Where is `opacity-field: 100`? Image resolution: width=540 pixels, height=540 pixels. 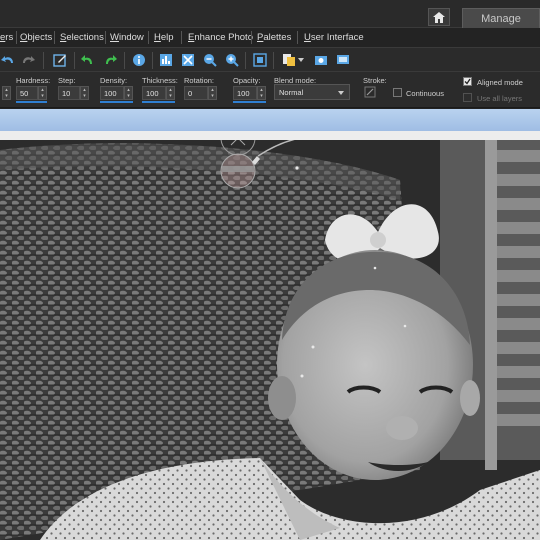
opacity-field: 100 is located at coordinates (245, 93).